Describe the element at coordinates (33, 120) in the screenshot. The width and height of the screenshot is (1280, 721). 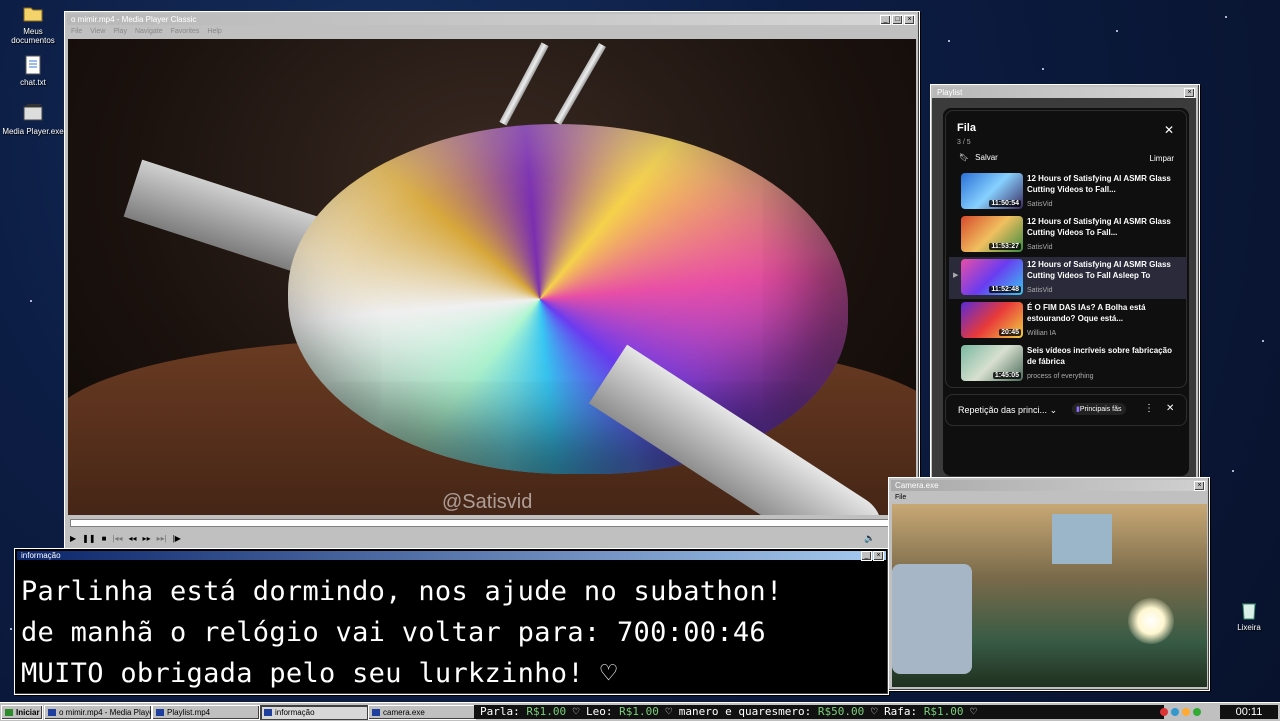
I see `desktop-icon-media-player: Media Player.exe` at that location.